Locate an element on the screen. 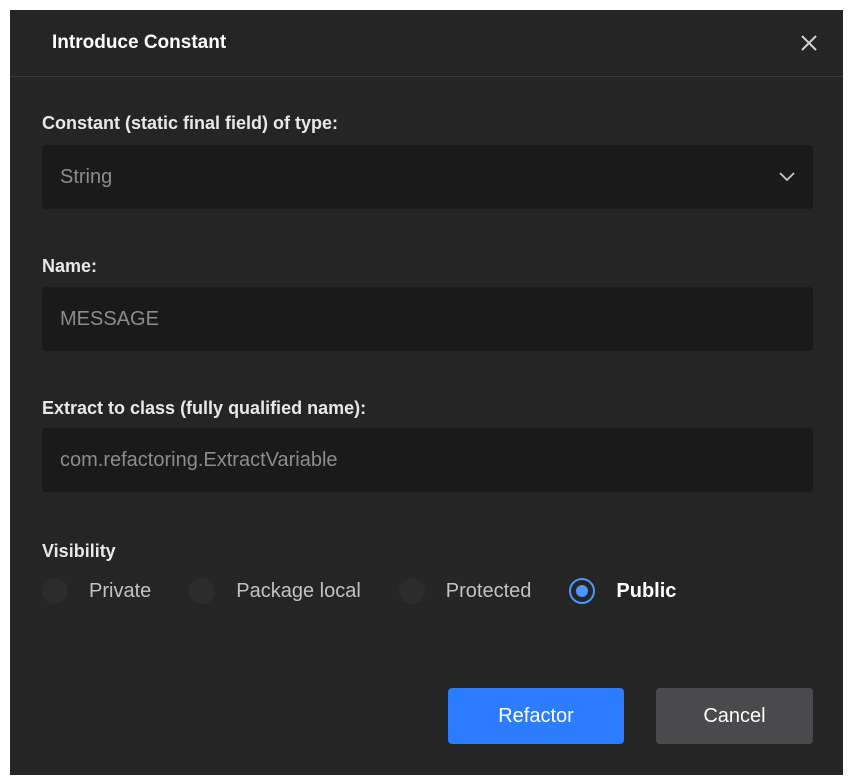  radio-private: Private is located at coordinates (96, 591).